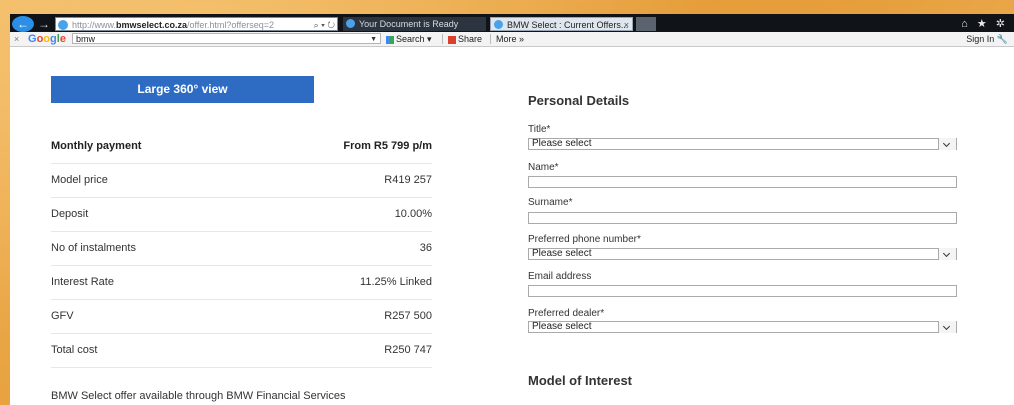 This screenshot has height=405, width=1014. What do you see at coordinates (231, 25) in the screenshot?
I see `address-path: /offer.html?offerseq=2` at bounding box center [231, 25].